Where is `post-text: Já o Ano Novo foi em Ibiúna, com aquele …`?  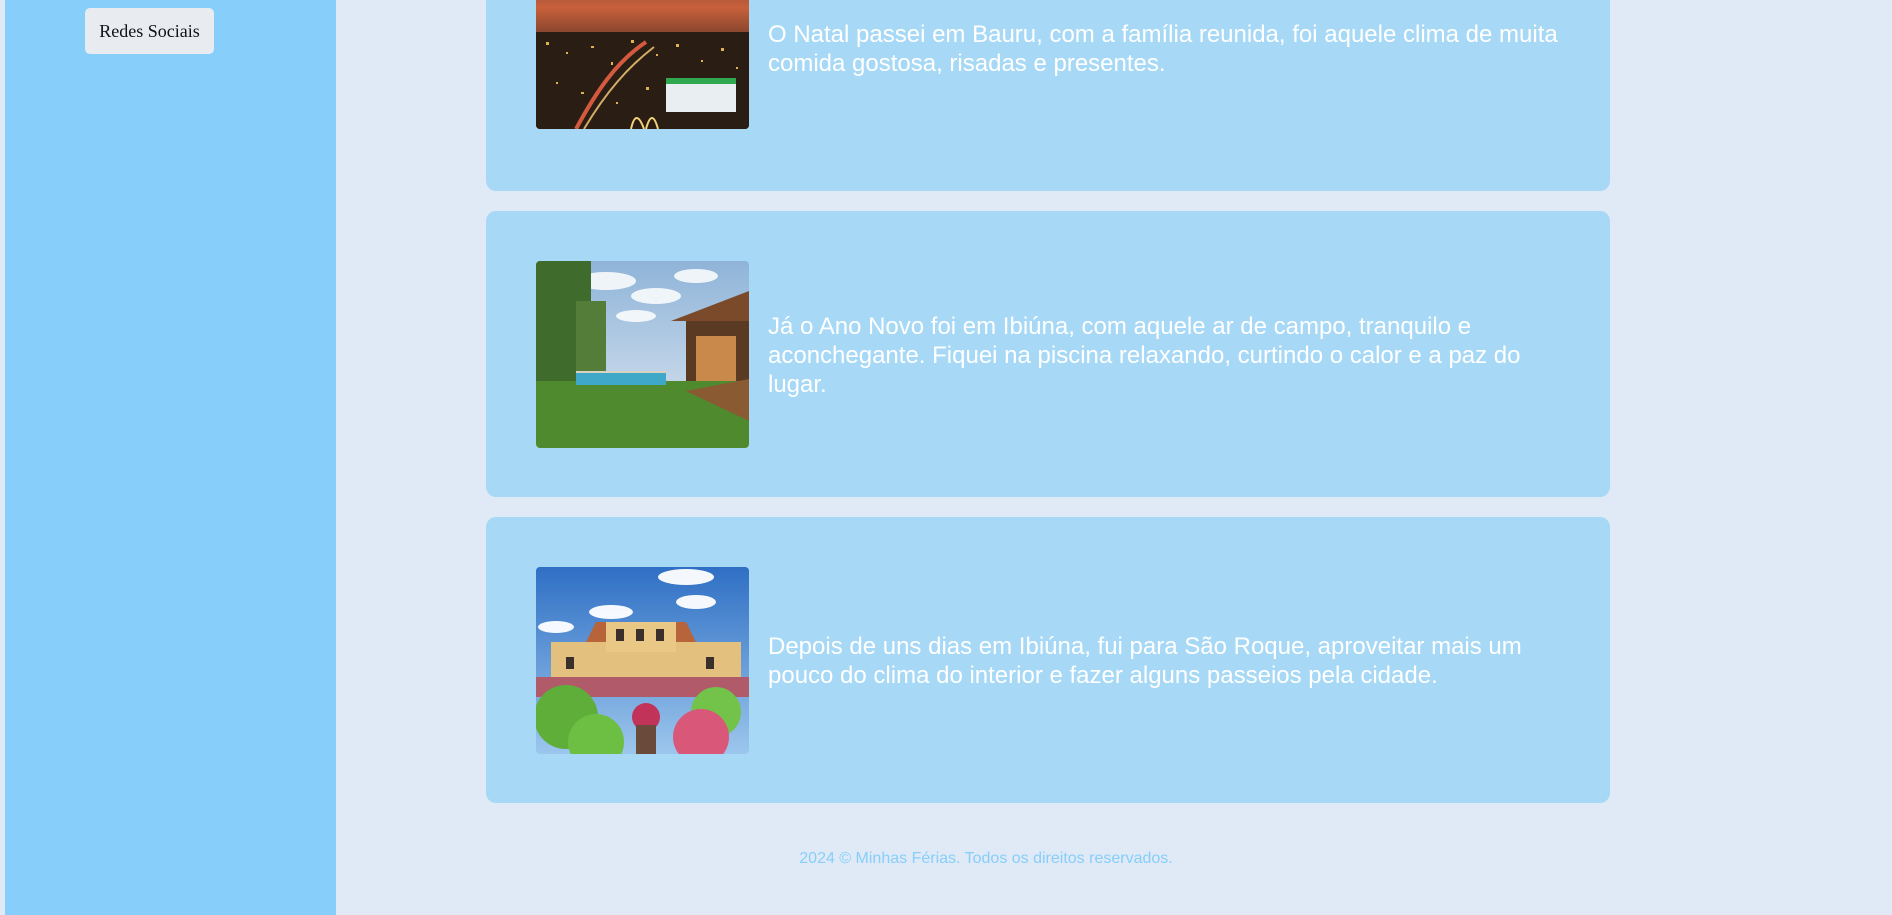 post-text: Já o Ano Novo foi em Ibiúna, com aquele … is located at coordinates (1144, 355).